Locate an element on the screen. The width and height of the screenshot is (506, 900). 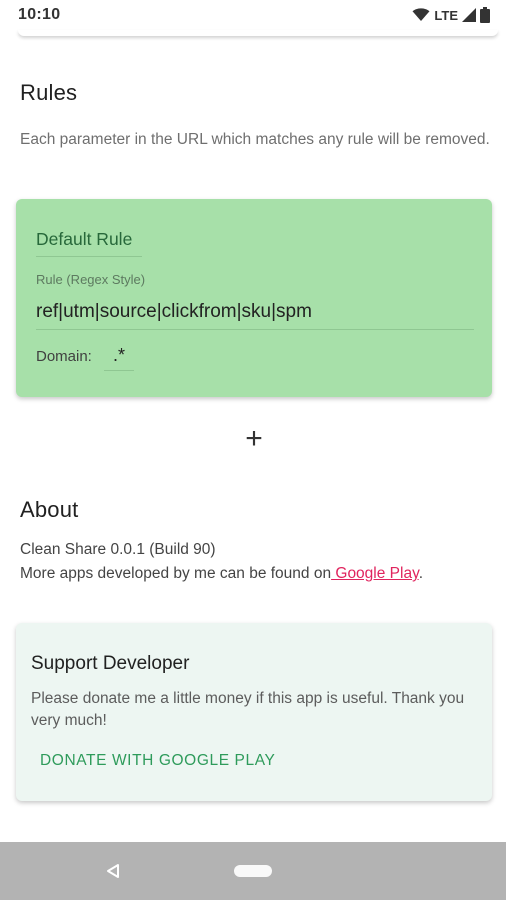
domain-label: Domain: is located at coordinates (64, 356).